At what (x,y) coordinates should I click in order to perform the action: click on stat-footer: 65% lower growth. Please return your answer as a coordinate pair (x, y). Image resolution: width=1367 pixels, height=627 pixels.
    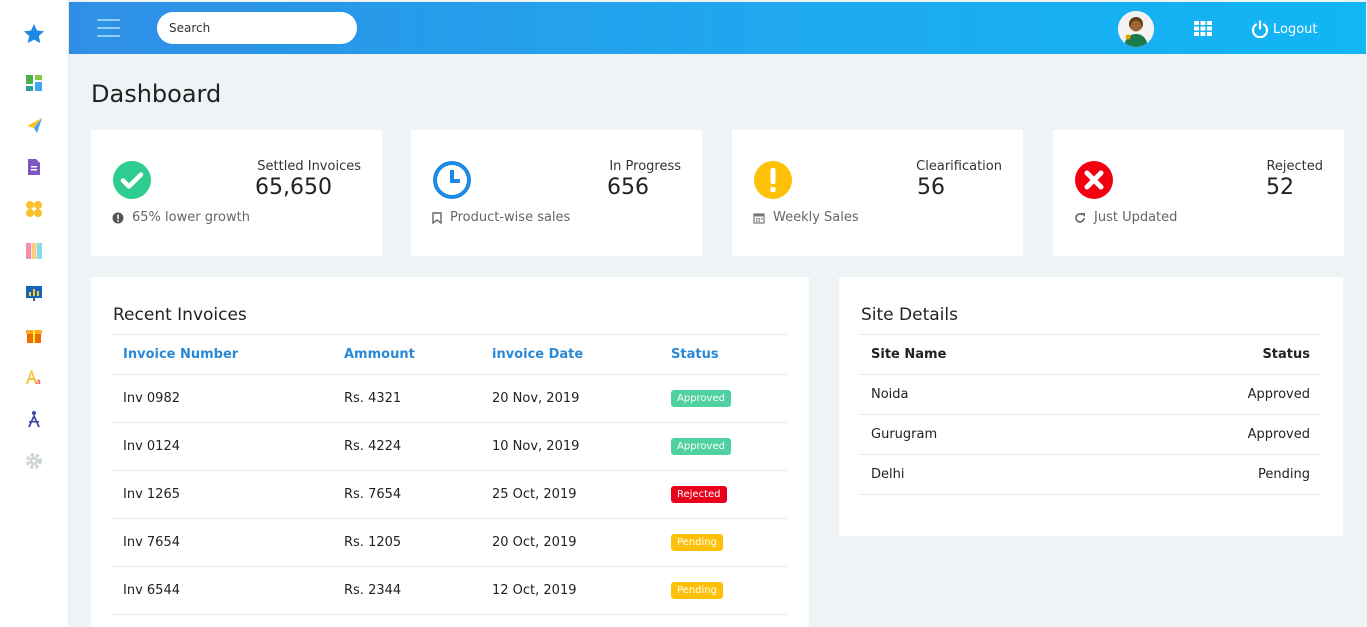
    Looking at the image, I should click on (181, 217).